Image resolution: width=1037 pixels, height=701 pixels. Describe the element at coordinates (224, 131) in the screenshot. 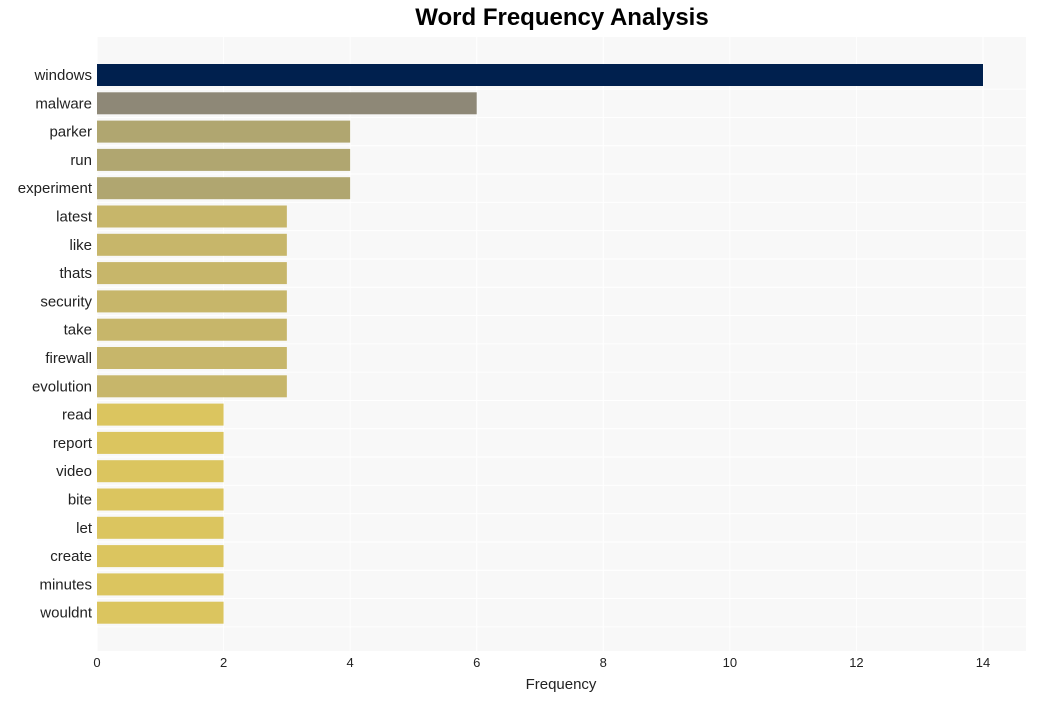

I see `bar-parker` at that location.